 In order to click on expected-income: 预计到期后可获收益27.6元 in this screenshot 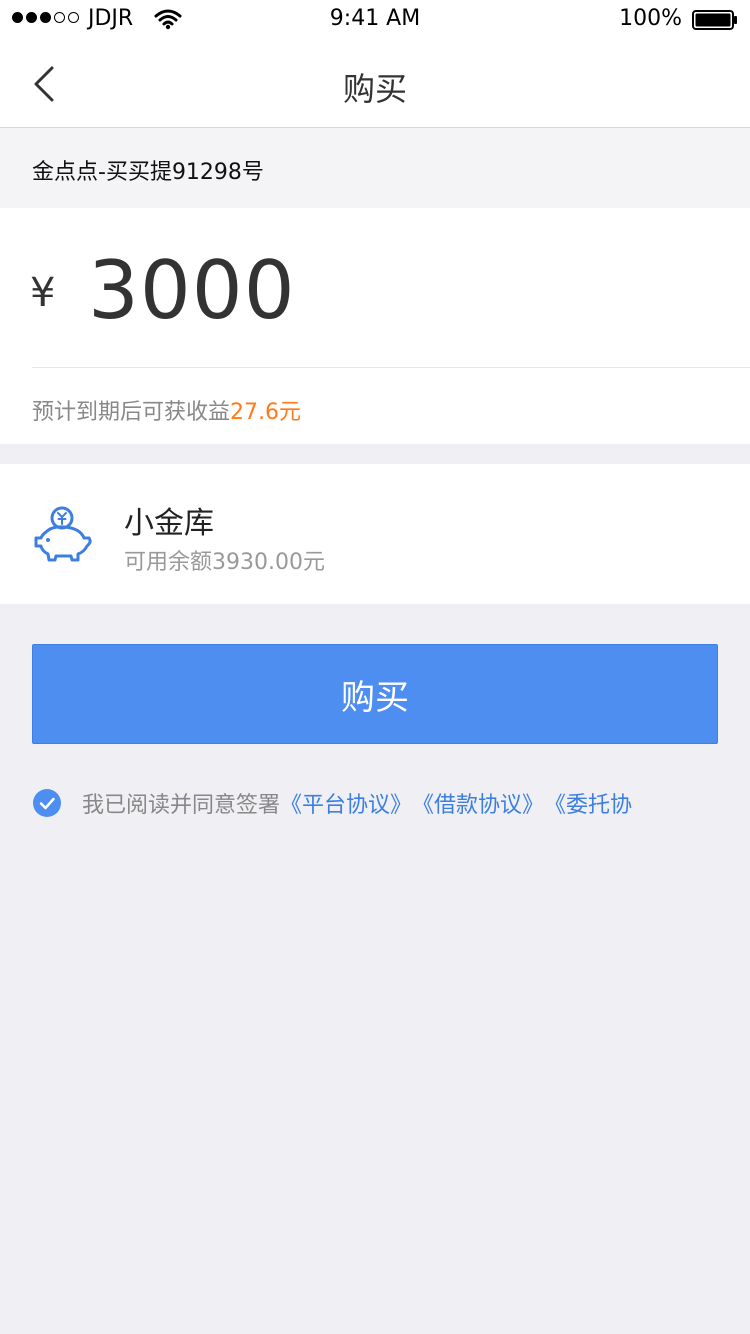, I will do `click(166, 410)`.